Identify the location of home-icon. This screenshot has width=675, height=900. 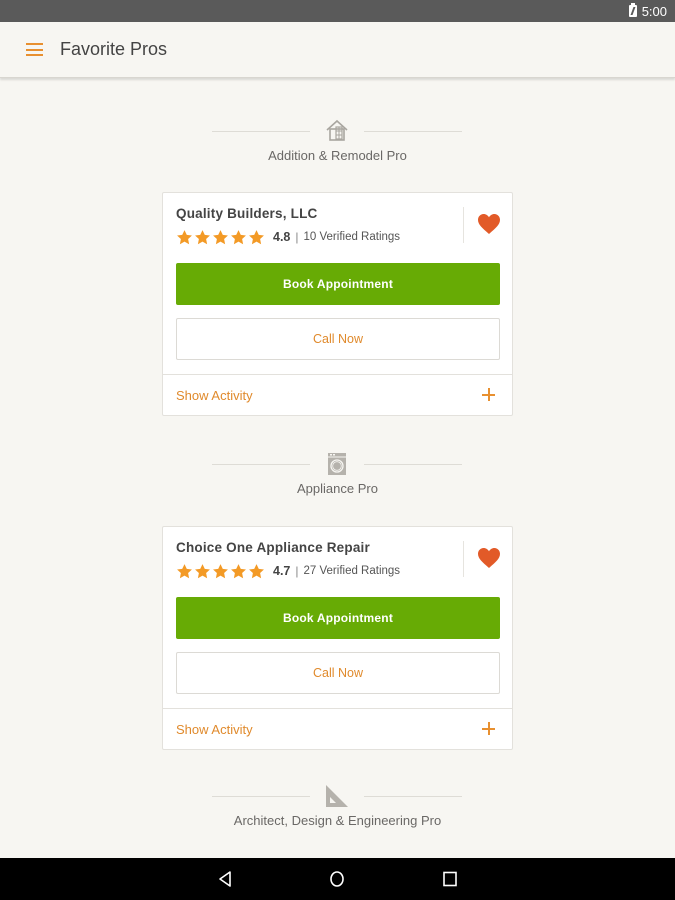
(337, 879).